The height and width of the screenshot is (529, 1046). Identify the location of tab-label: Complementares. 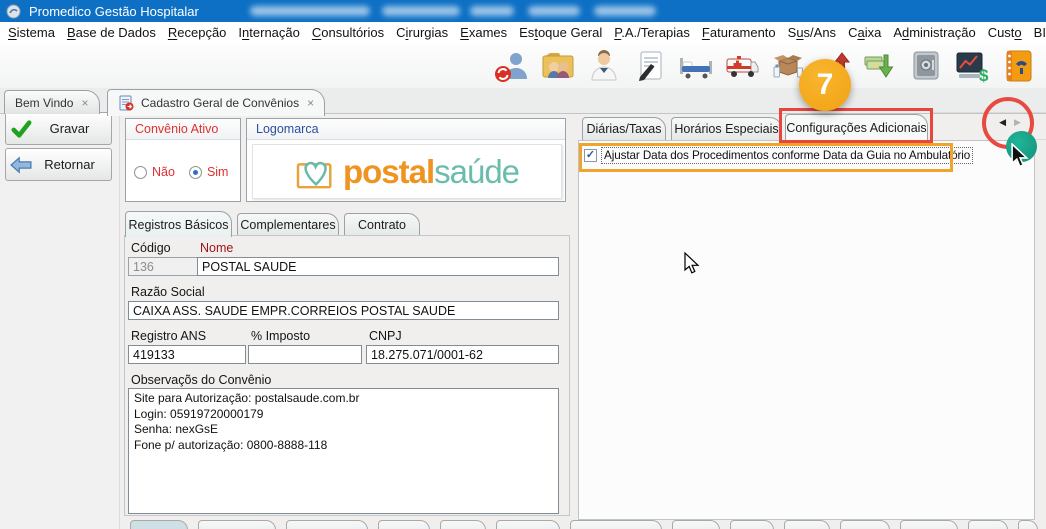
(288, 225).